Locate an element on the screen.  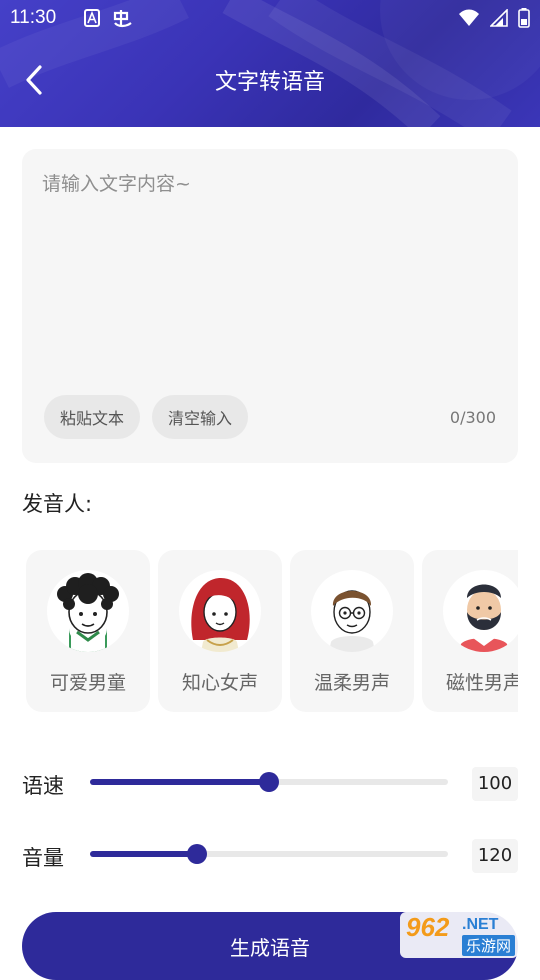
battery-icon is located at coordinates (524, 18).